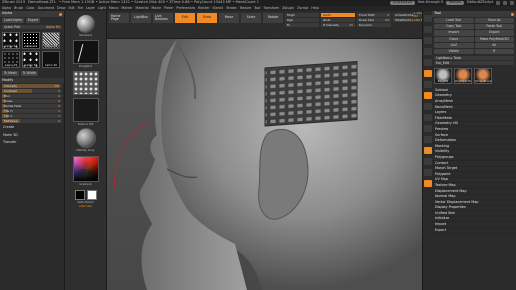 This screenshot has height=290, width=516. Describe the element at coordinates (474, 58) in the screenshot. I see `lightbox-tools-button: Lightbox ▸ Tools` at that location.